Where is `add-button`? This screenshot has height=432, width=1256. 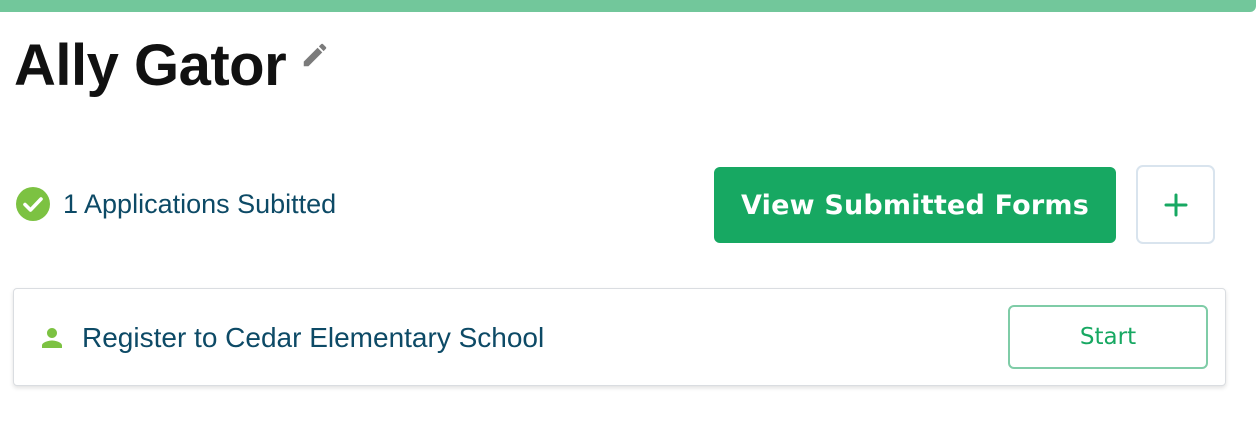
add-button is located at coordinates (1175, 204).